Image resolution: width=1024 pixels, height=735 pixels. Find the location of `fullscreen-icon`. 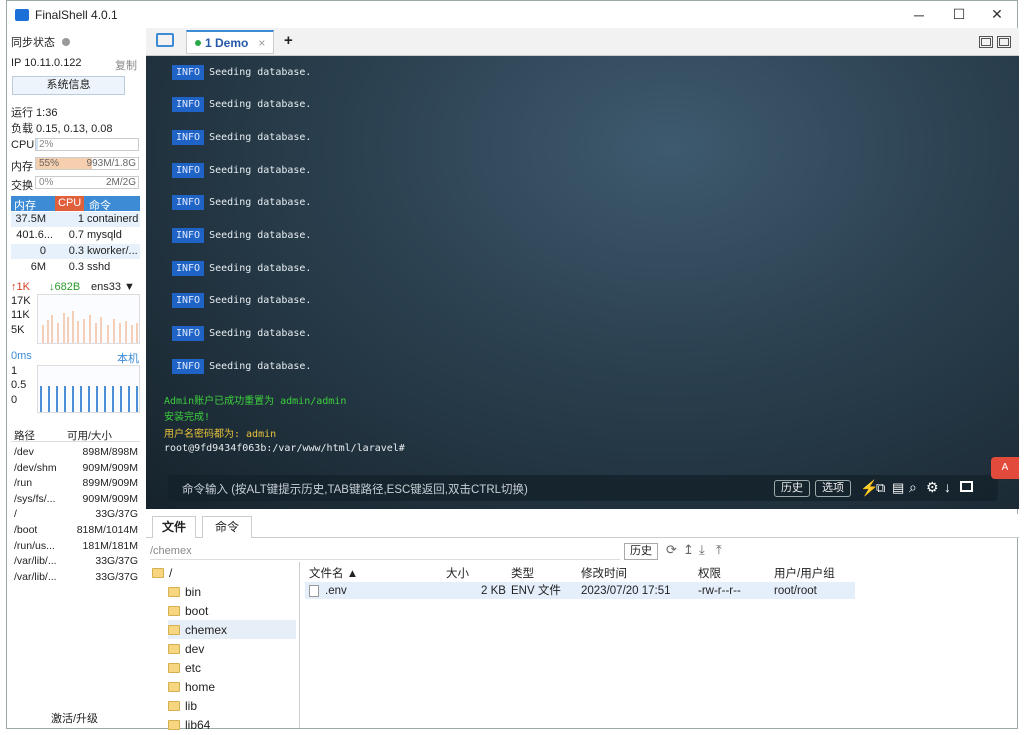

fullscreen-icon is located at coordinates (966, 486).